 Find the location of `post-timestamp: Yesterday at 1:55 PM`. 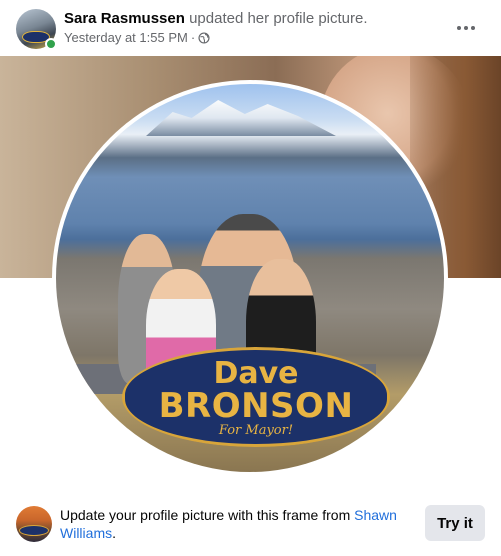

post-timestamp: Yesterday at 1:55 PM is located at coordinates (126, 38).